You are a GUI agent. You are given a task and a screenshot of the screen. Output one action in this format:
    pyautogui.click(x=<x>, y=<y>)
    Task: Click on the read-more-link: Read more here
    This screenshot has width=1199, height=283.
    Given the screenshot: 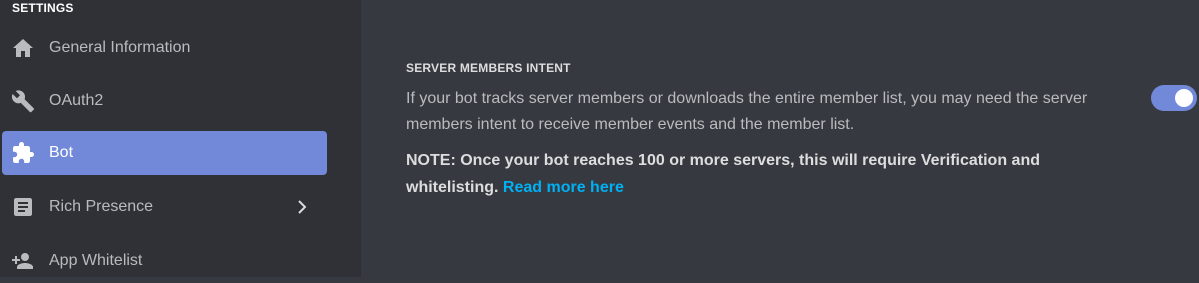 What is the action you would take?
    pyautogui.click(x=563, y=187)
    